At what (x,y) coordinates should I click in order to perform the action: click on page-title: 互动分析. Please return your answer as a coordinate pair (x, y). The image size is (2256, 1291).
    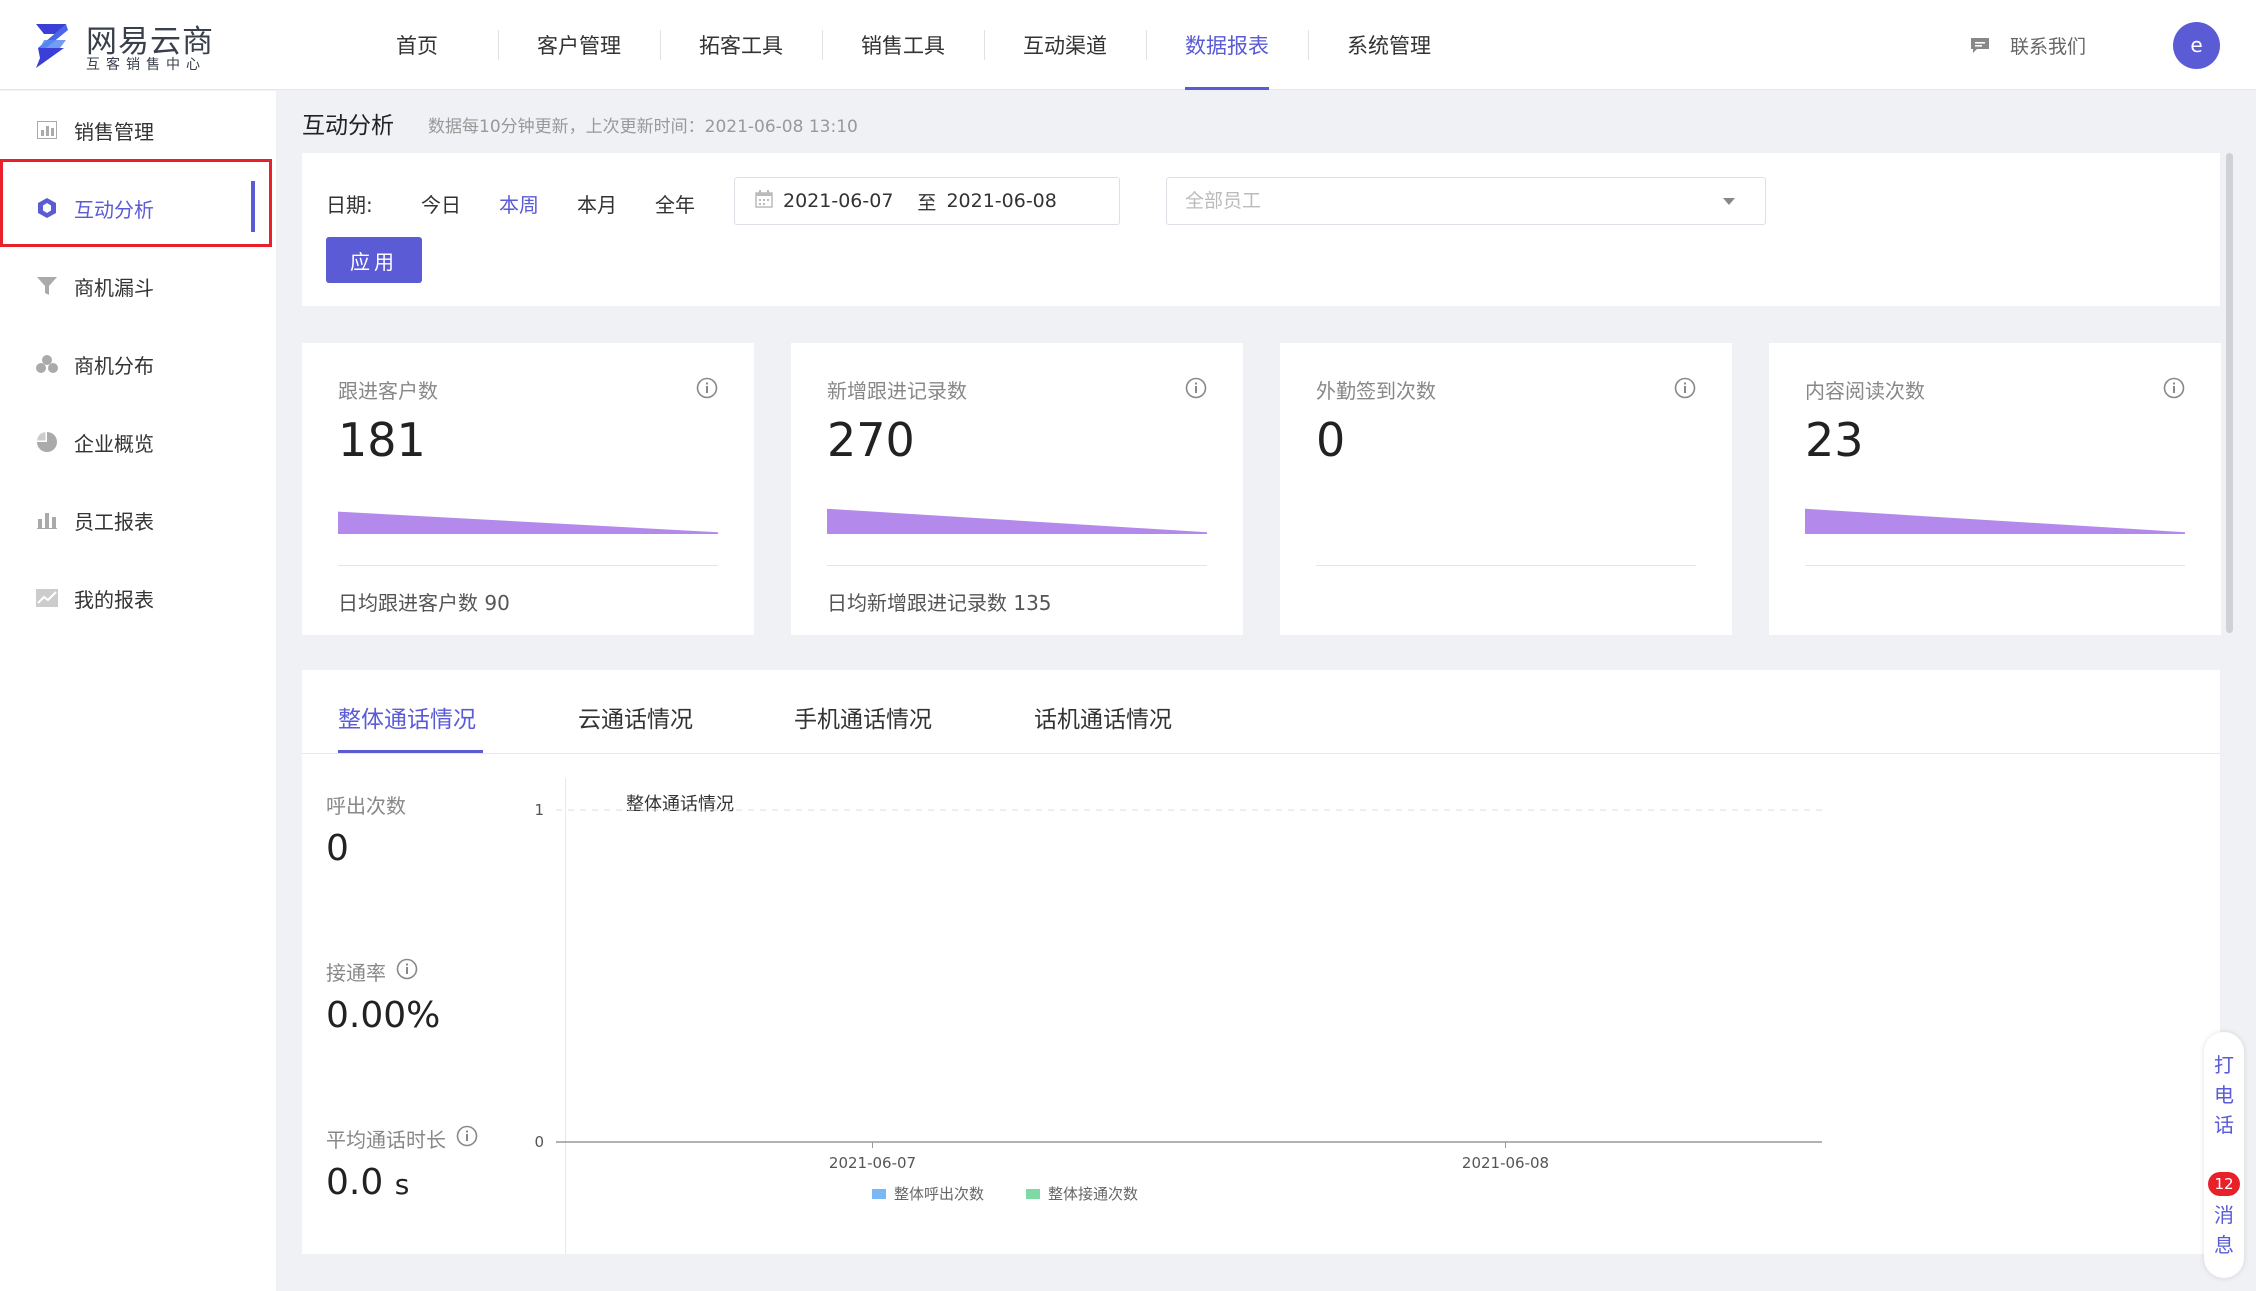
    Looking at the image, I should click on (348, 126).